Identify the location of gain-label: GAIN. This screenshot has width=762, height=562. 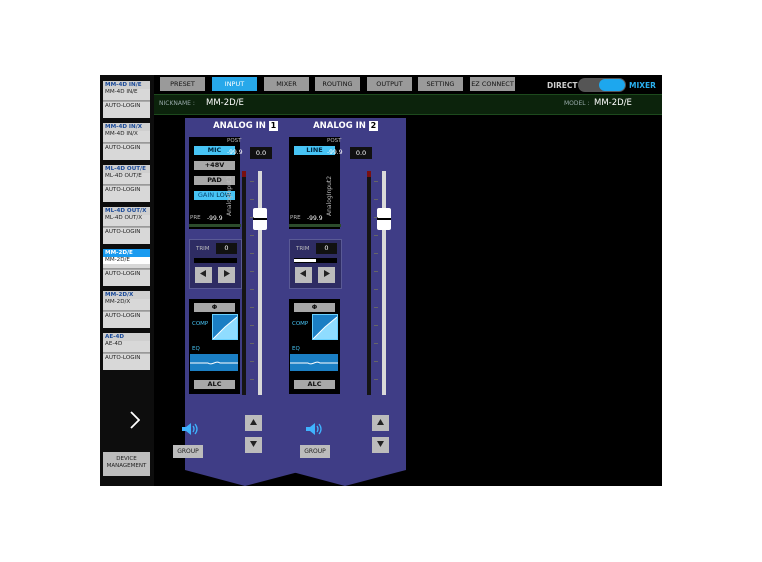
(206, 195).